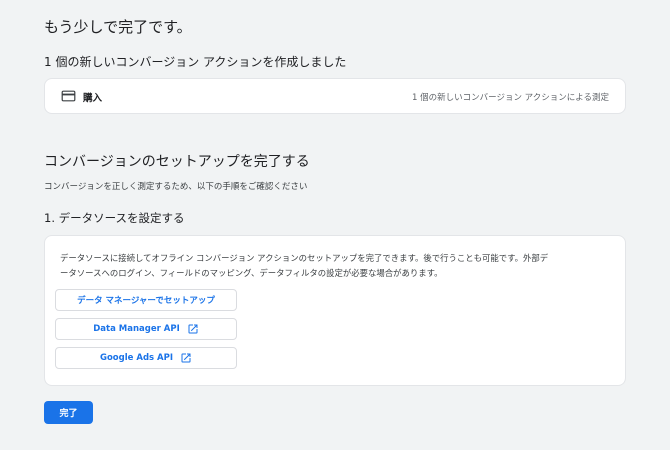 The height and width of the screenshot is (450, 670). I want to click on google-ads-api-button: Google Ads API, so click(146, 358).